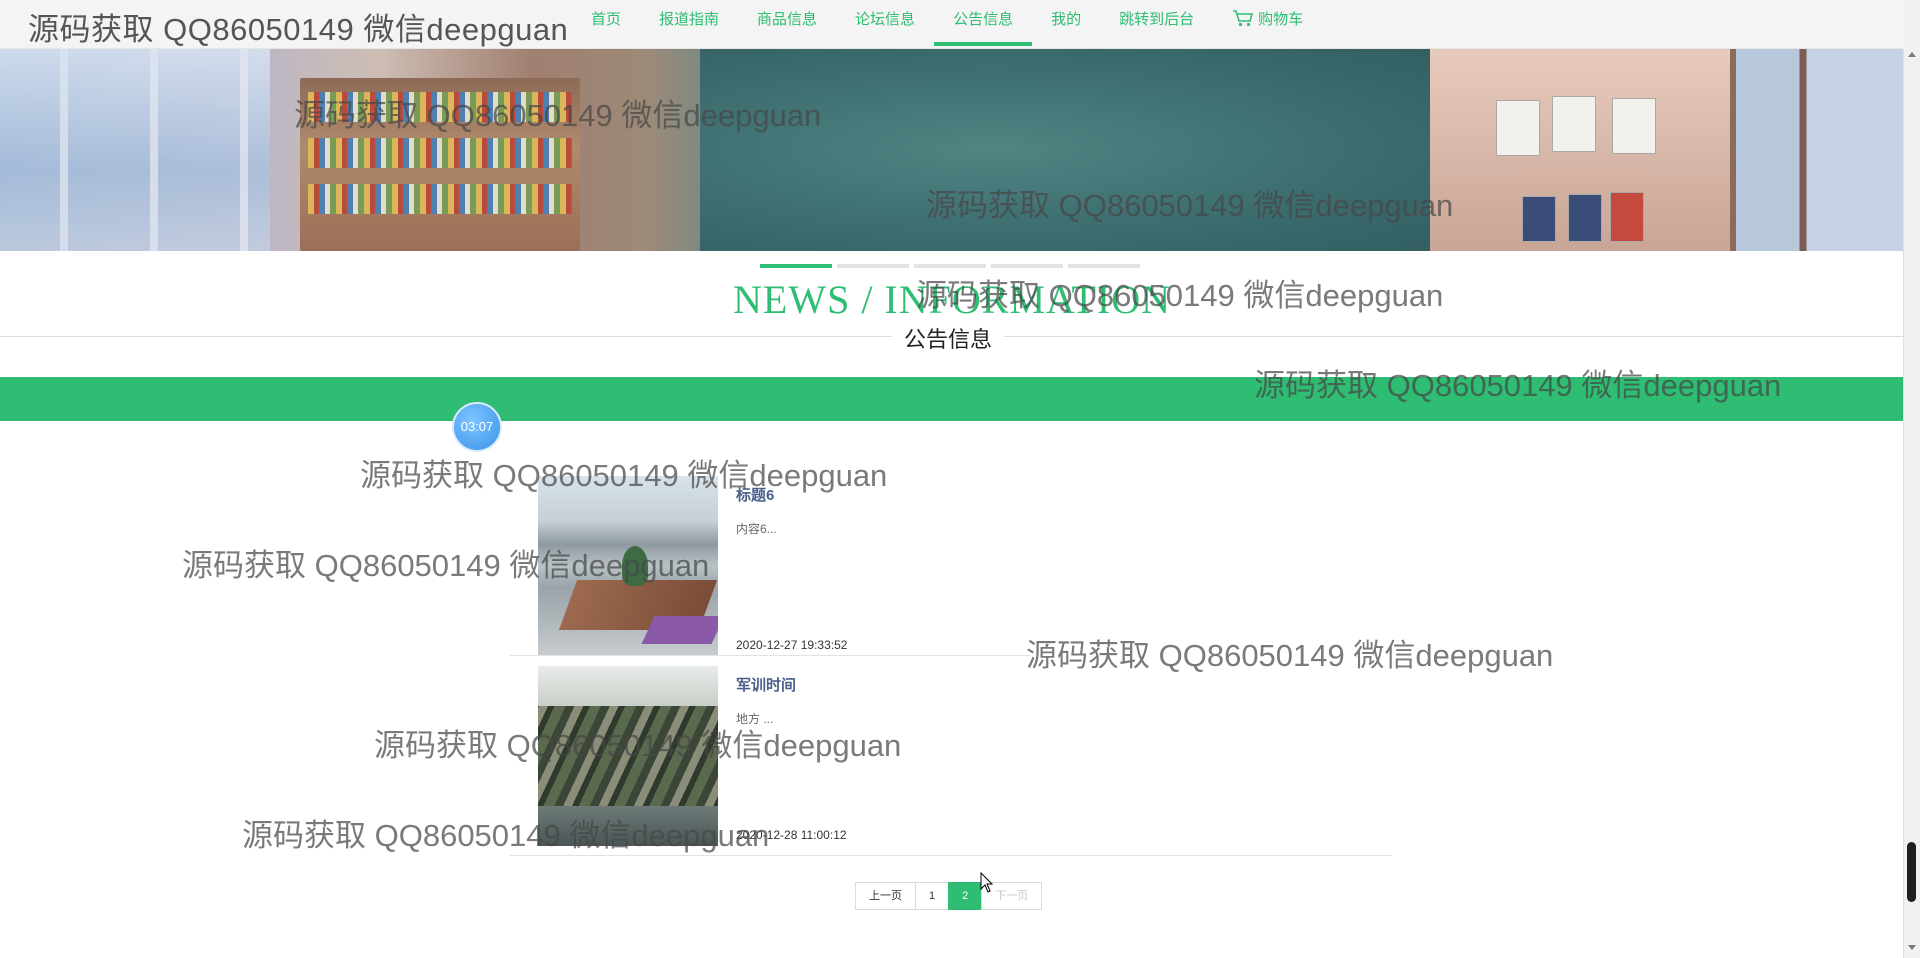 The image size is (1920, 958). I want to click on scrollbar-thumb, so click(1911, 872).